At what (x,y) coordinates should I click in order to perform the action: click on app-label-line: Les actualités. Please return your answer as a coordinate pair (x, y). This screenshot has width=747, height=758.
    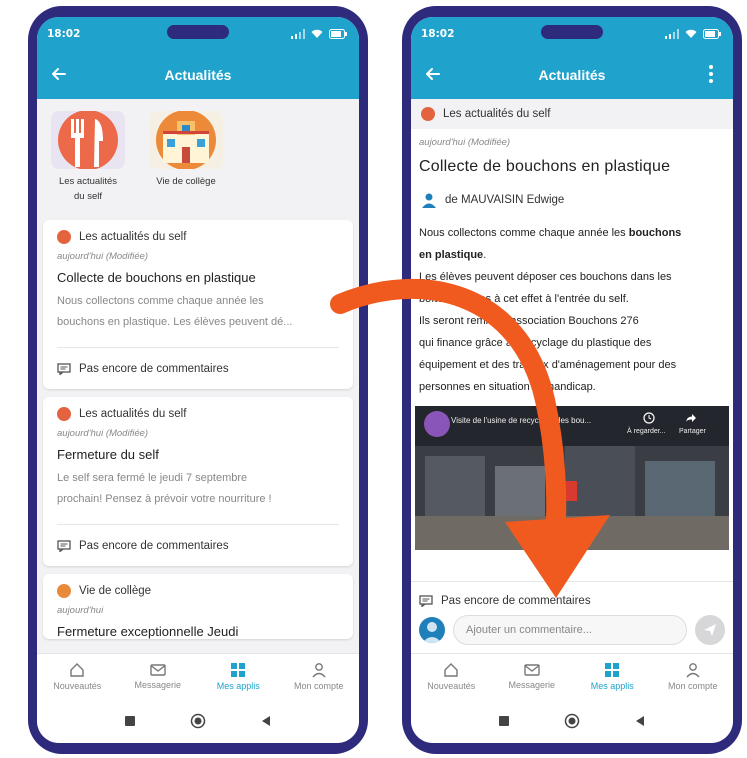
    Looking at the image, I should click on (88, 181).